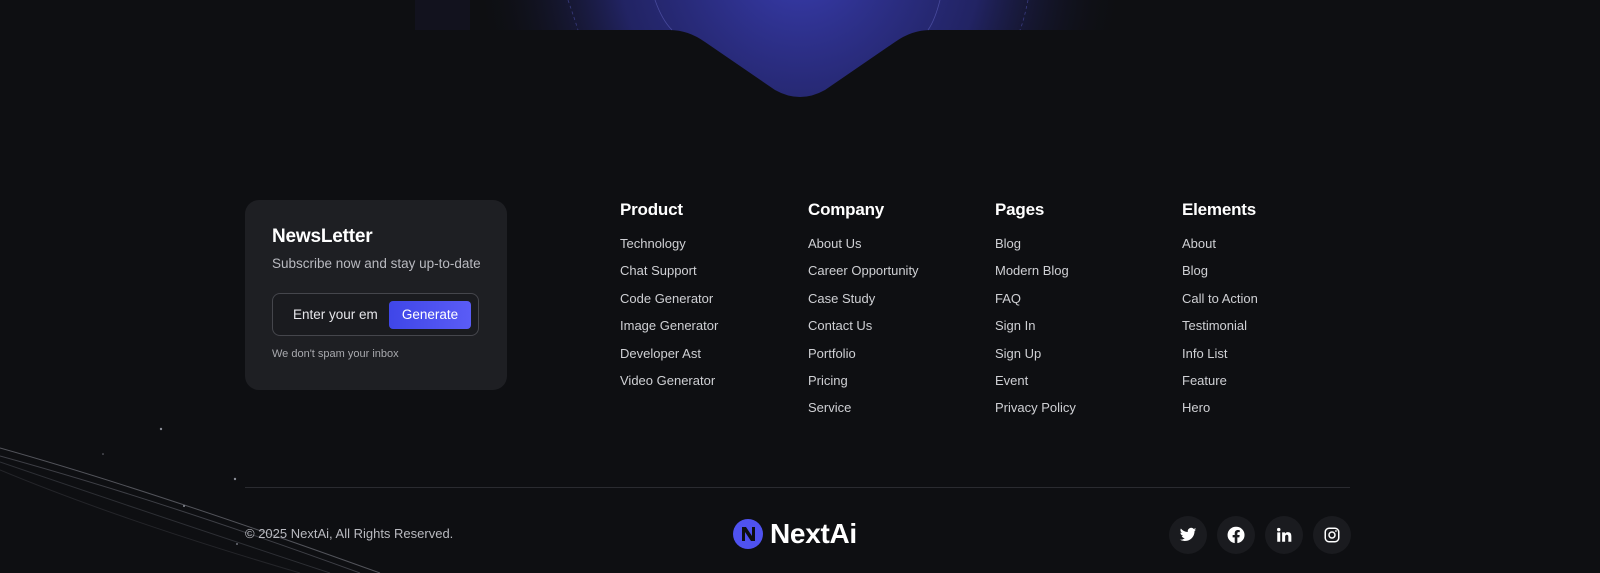  I want to click on footer-link: Testimonial, so click(1220, 329).